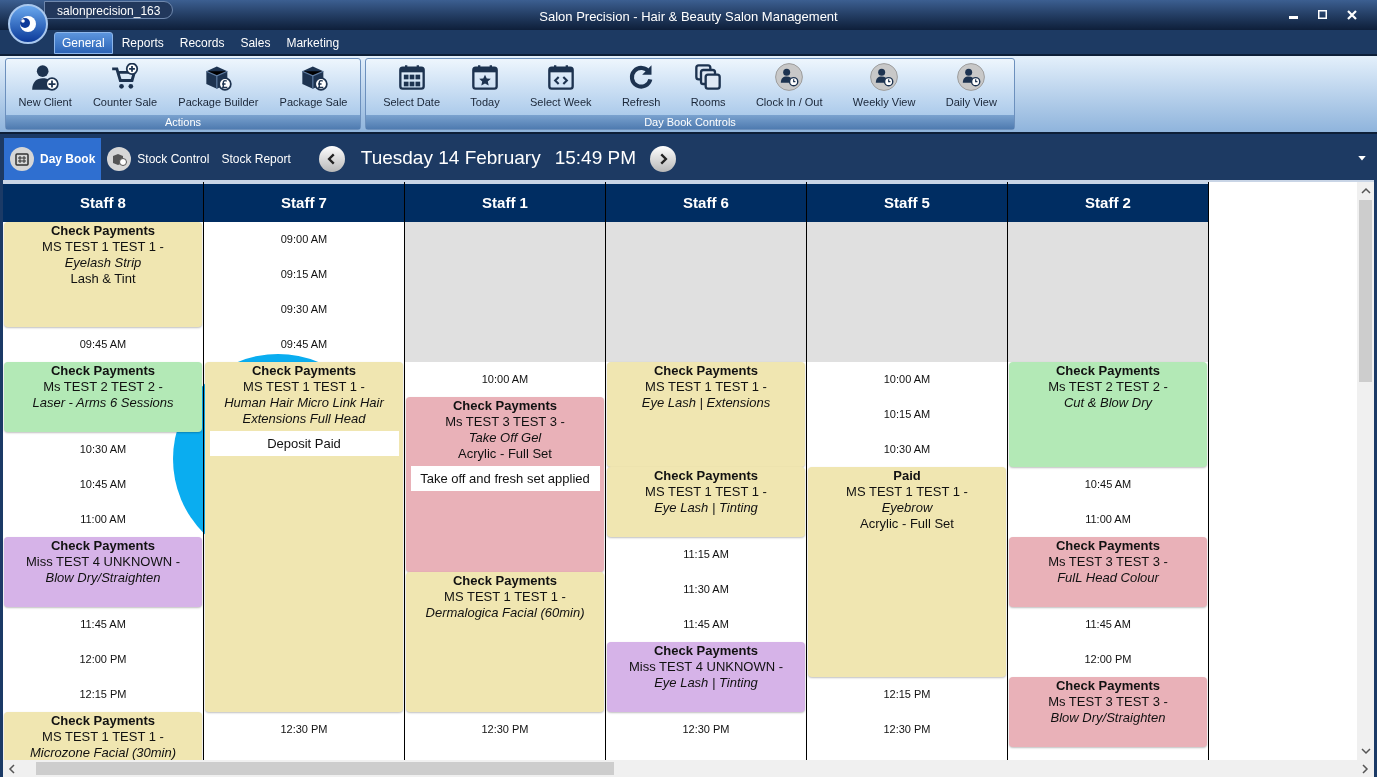 This screenshot has height=777, width=1377. I want to click on appointment-card: Check Payments MS TEST 1 TEST 1 - Microzone Facial (30min), so click(103, 736).